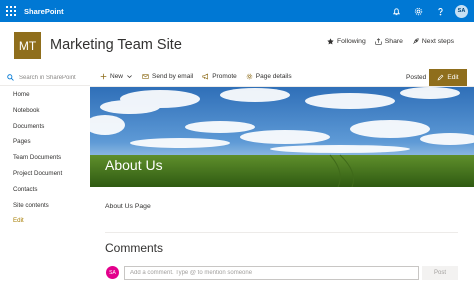 The width and height of the screenshot is (474, 296). I want to click on page-body-text: About Us Page, so click(128, 206).